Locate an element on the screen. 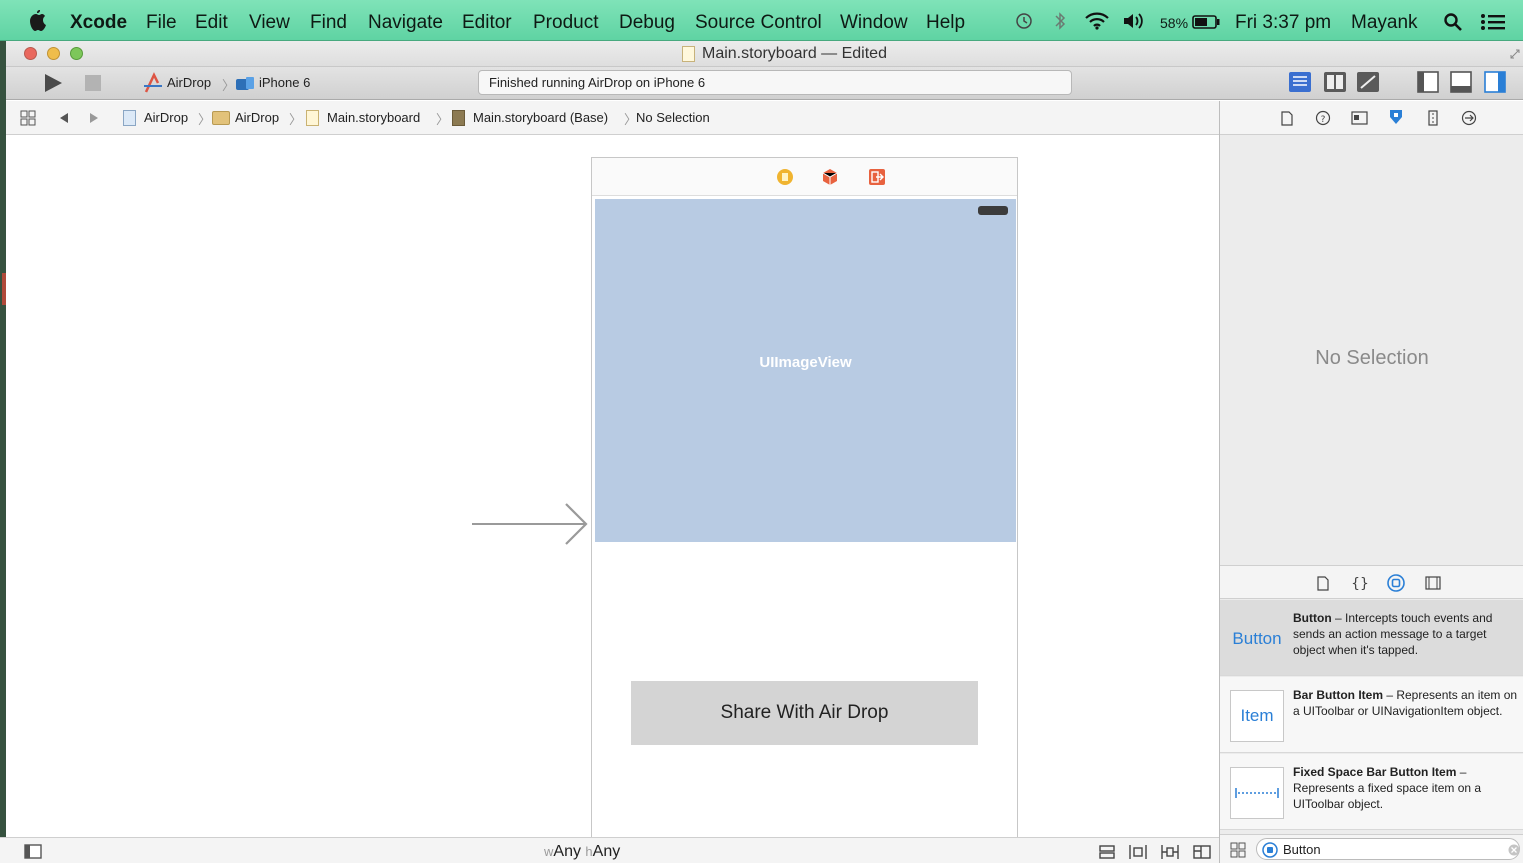  size-class-width-prefix: w is located at coordinates (549, 851).